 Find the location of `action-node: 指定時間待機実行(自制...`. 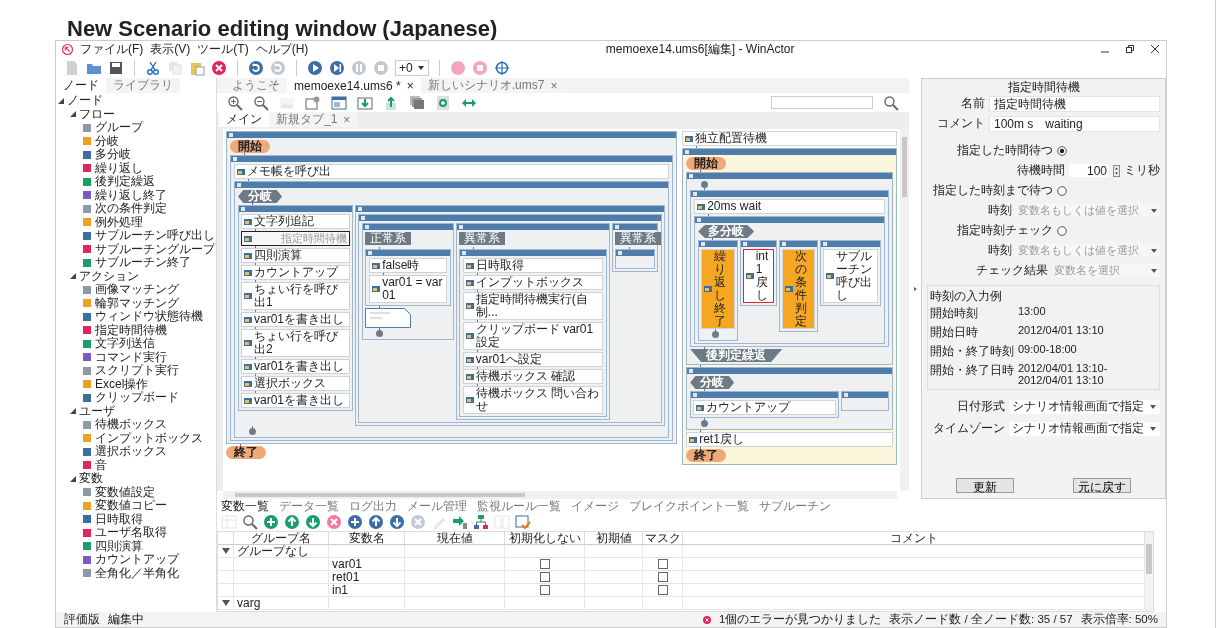

action-node: 指定時間待機実行(自制... is located at coordinates (533, 306).